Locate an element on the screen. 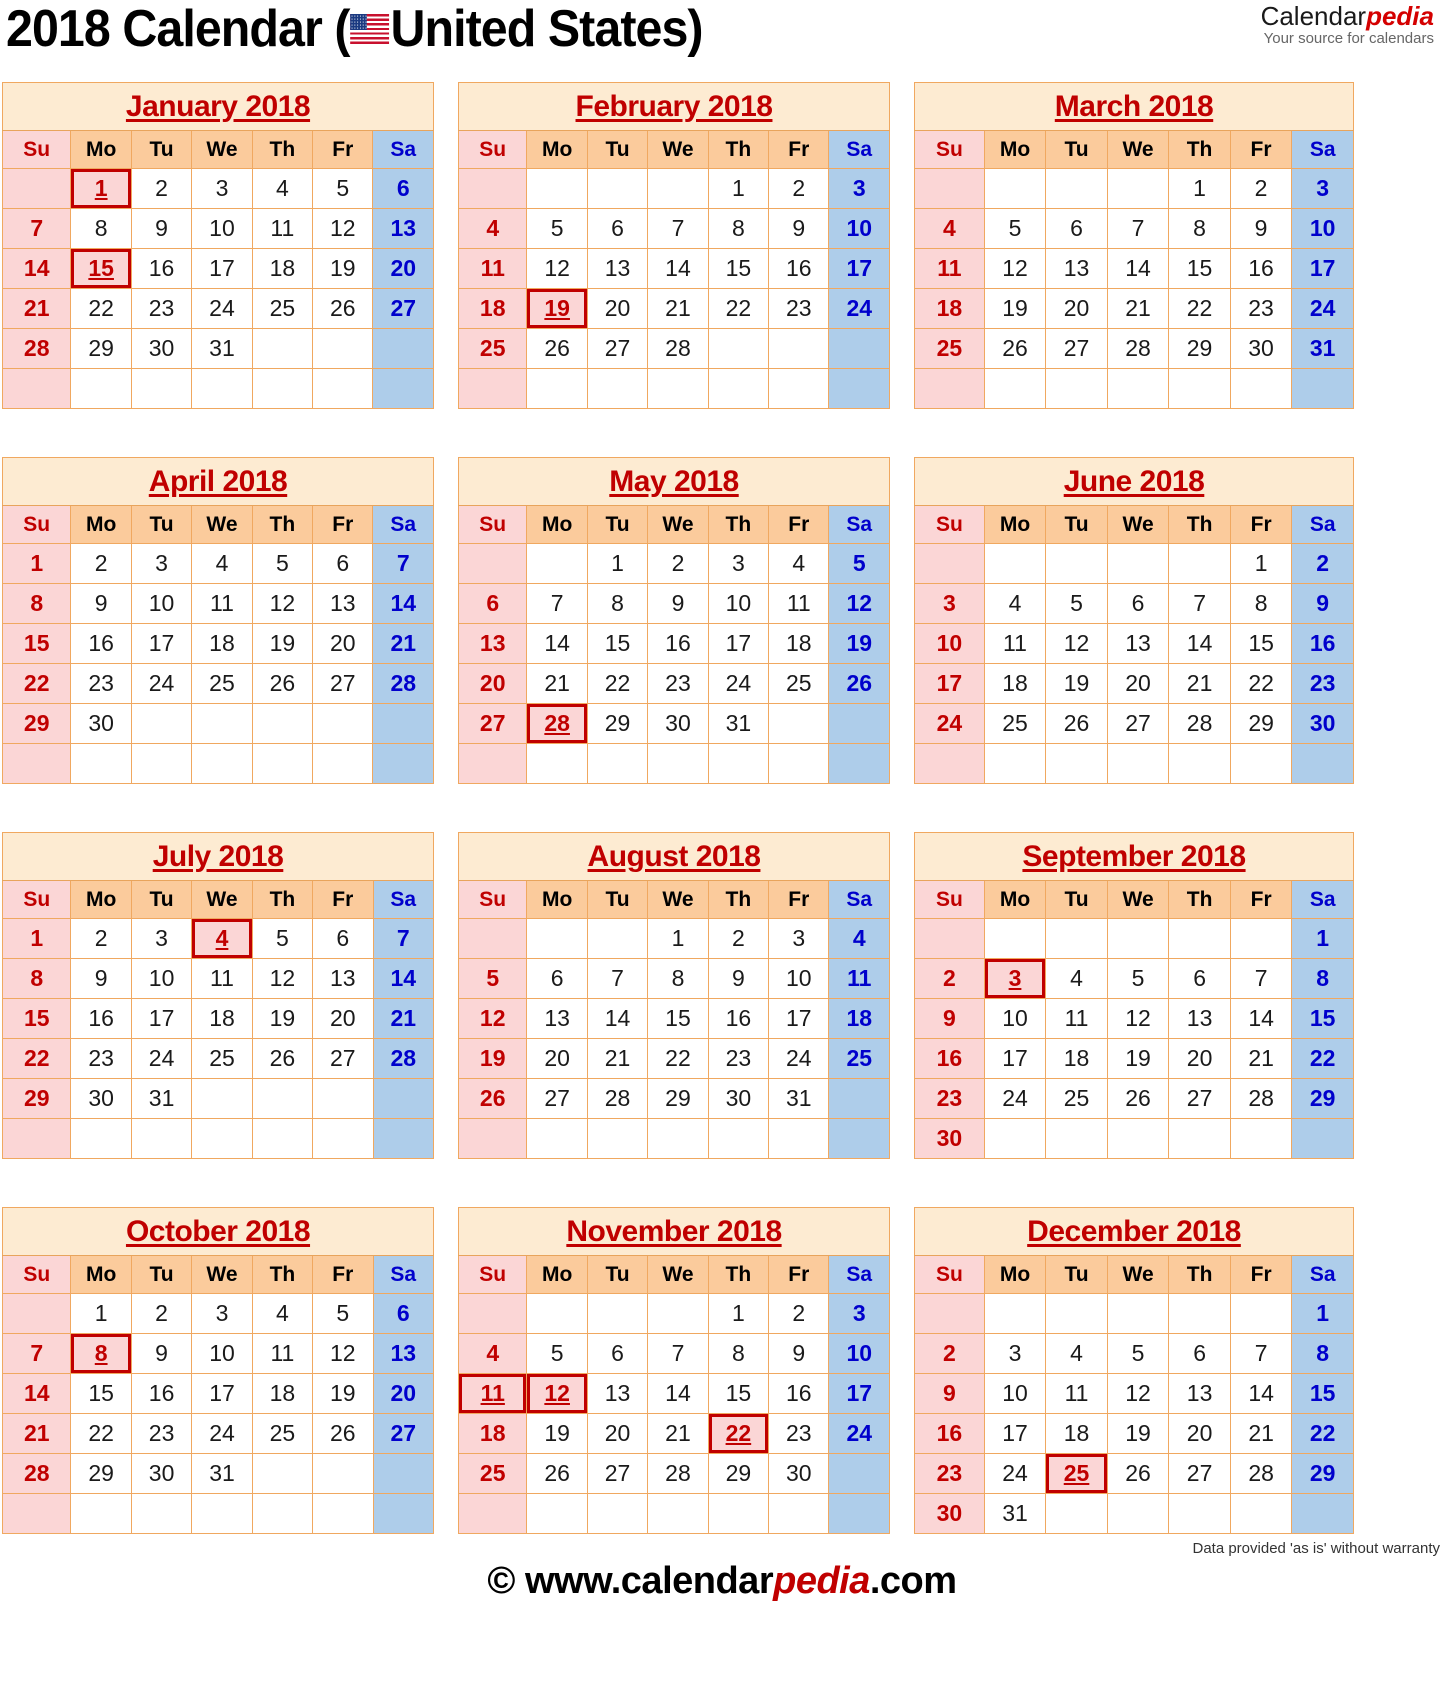 Image resolution: width=1444 pixels, height=1685 pixels. day-cell-holiday: 25 is located at coordinates (1076, 1473).